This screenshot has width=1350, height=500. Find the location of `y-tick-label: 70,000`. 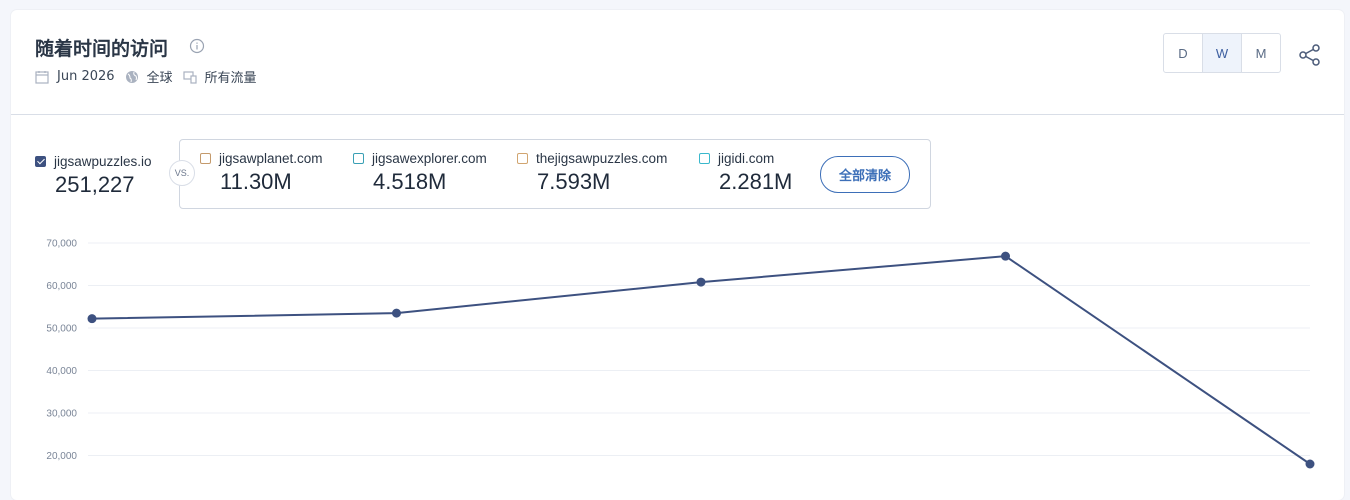

y-tick-label: 70,000 is located at coordinates (61, 244).